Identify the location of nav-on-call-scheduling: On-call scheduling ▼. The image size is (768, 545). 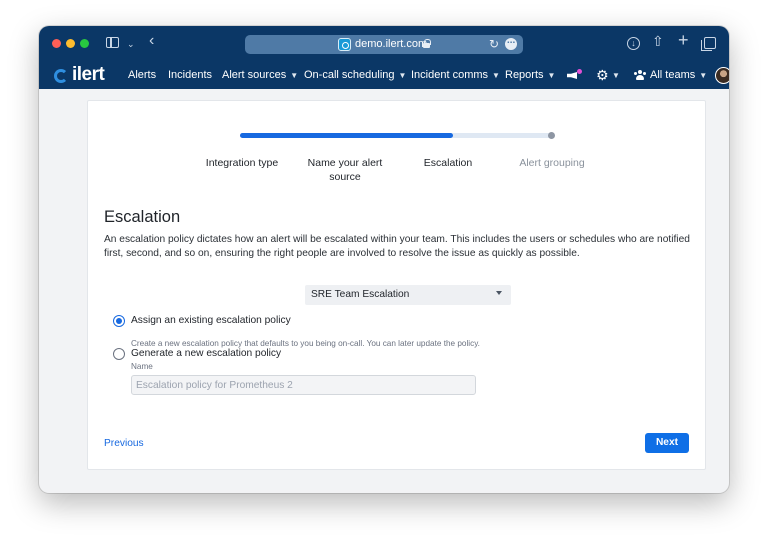
(355, 75).